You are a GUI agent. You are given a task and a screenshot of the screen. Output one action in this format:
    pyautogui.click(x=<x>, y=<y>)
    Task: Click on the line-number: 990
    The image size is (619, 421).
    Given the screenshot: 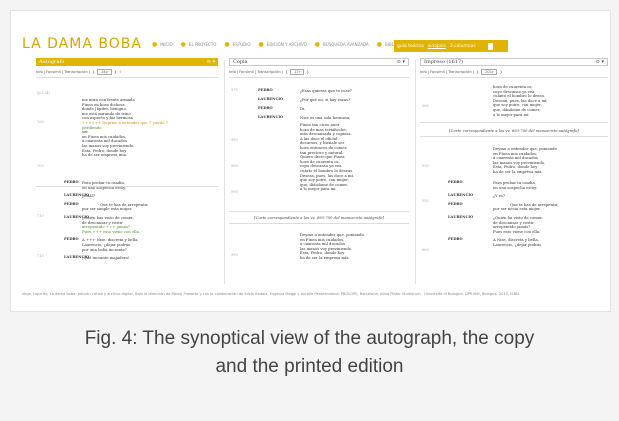 What is the action you would take?
    pyautogui.click(x=234, y=192)
    